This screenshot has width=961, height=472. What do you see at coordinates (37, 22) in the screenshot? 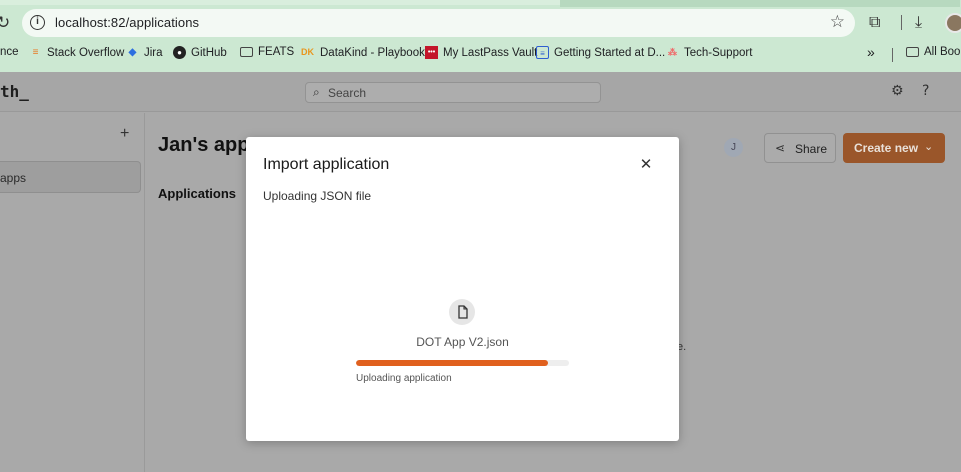
I see `site-info-icon: i` at bounding box center [37, 22].